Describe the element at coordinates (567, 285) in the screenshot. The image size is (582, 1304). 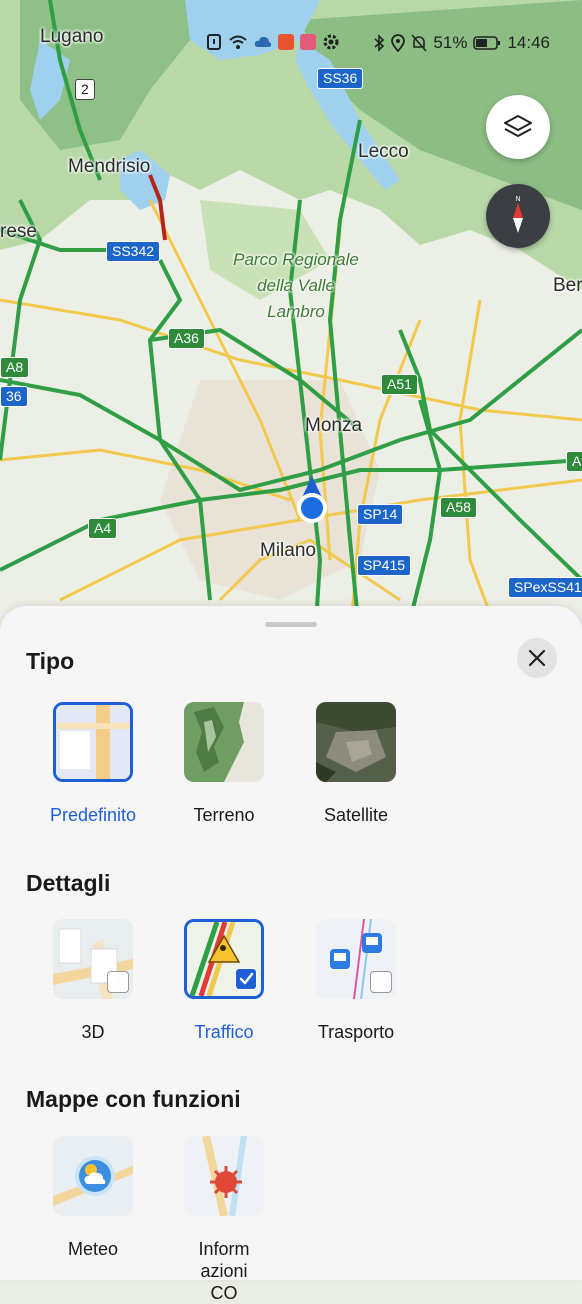
I see `place-label-bergamo: Ber` at that location.